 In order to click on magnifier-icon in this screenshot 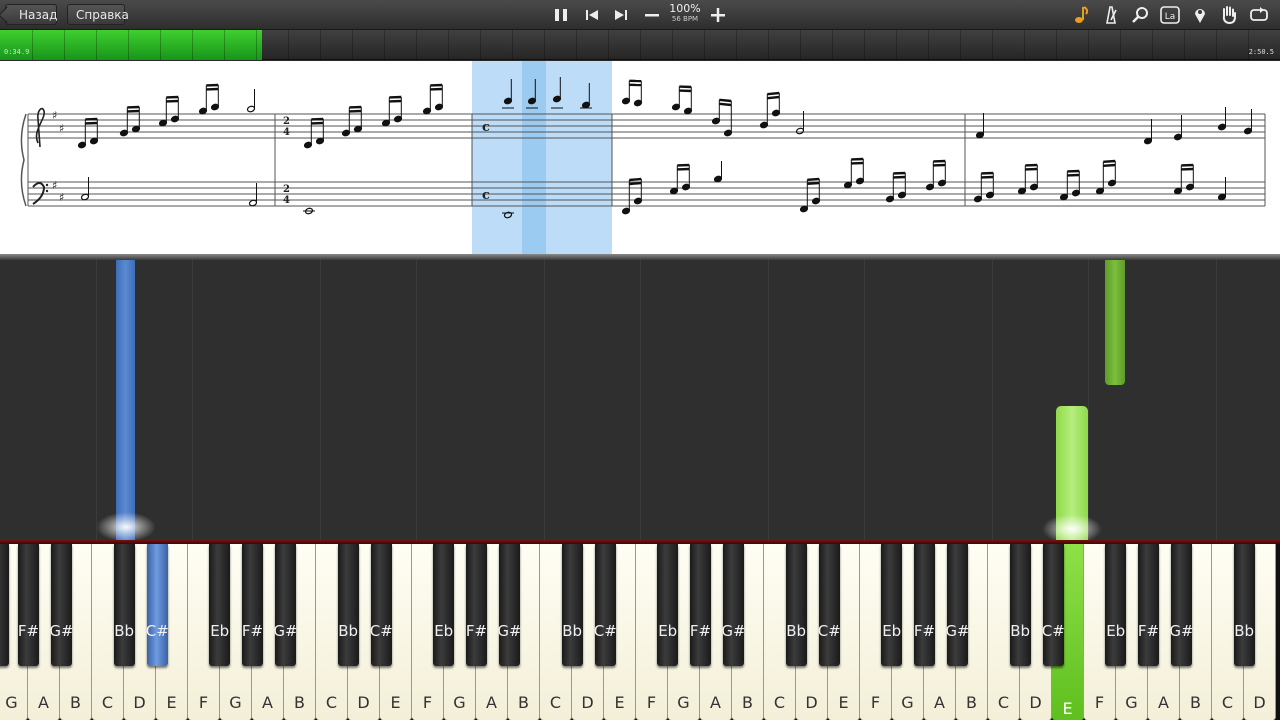, I will do `click(1141, 15)`.